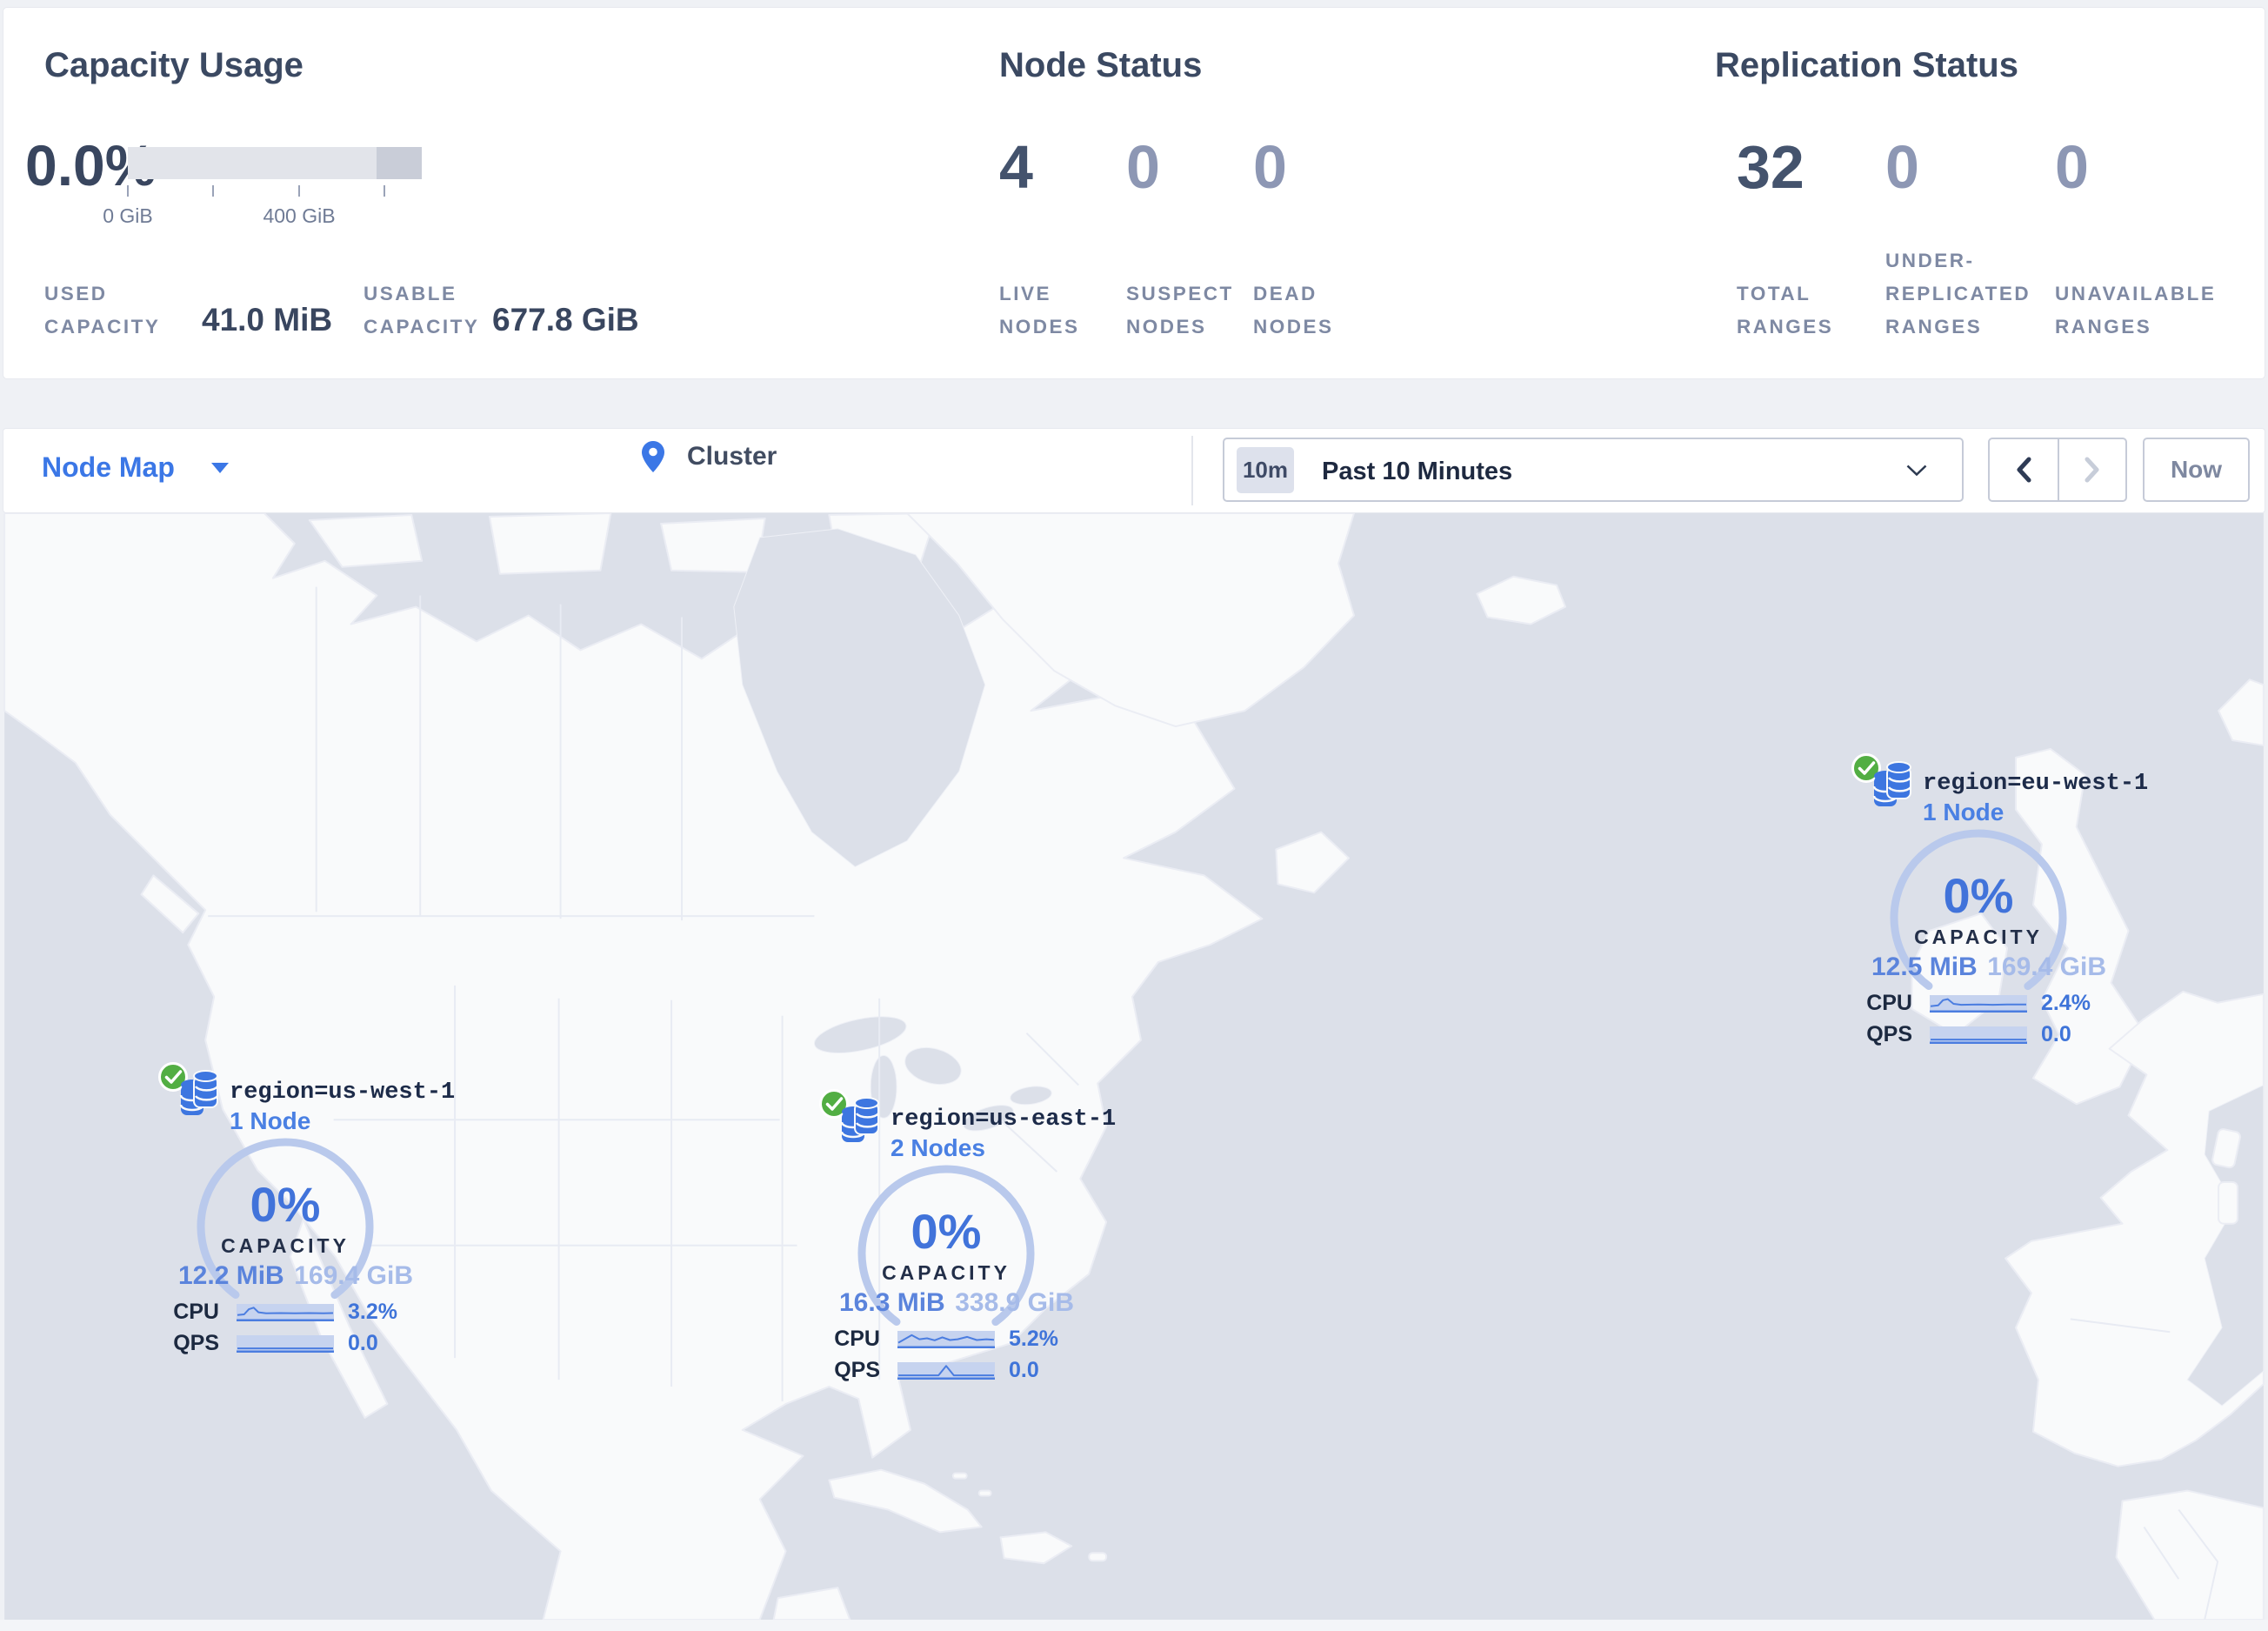 The height and width of the screenshot is (1631, 2268). I want to click on dead-nodes-label: DEAD NODES, so click(1293, 310).